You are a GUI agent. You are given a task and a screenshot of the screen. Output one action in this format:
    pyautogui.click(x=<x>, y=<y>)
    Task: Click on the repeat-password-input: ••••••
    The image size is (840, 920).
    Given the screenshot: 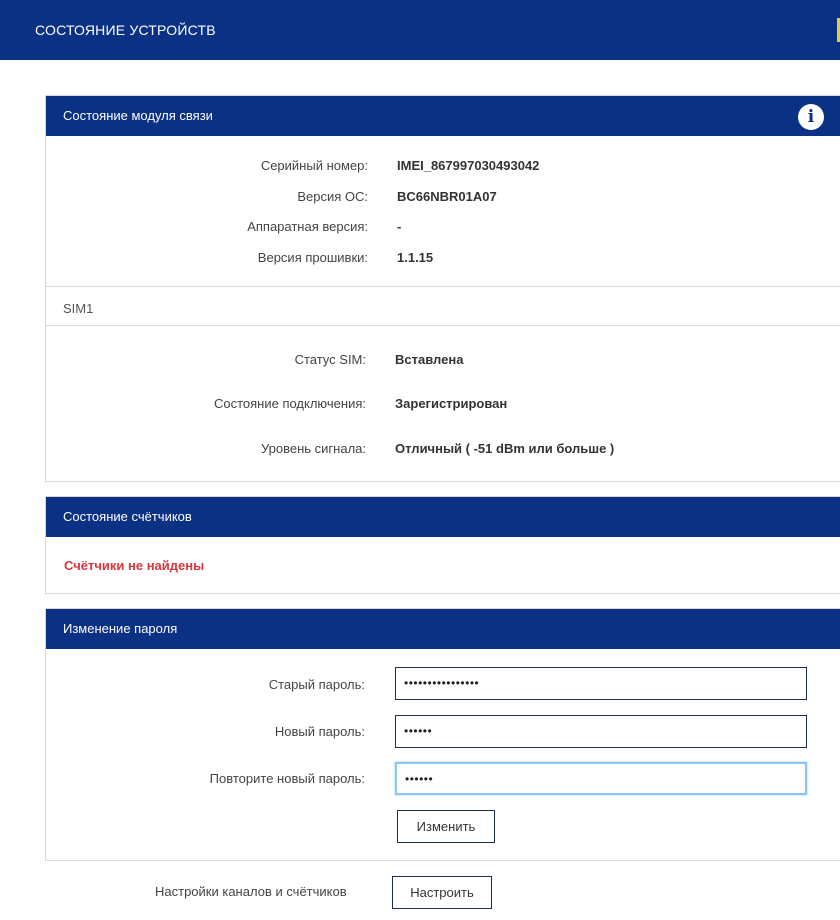 What is the action you would take?
    pyautogui.click(x=601, y=778)
    